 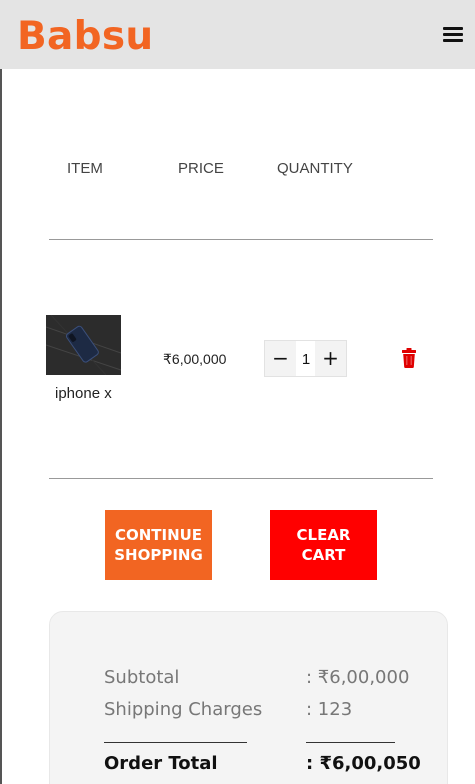 I want to click on column-header-quantity: QUANTITY, so click(x=315, y=168).